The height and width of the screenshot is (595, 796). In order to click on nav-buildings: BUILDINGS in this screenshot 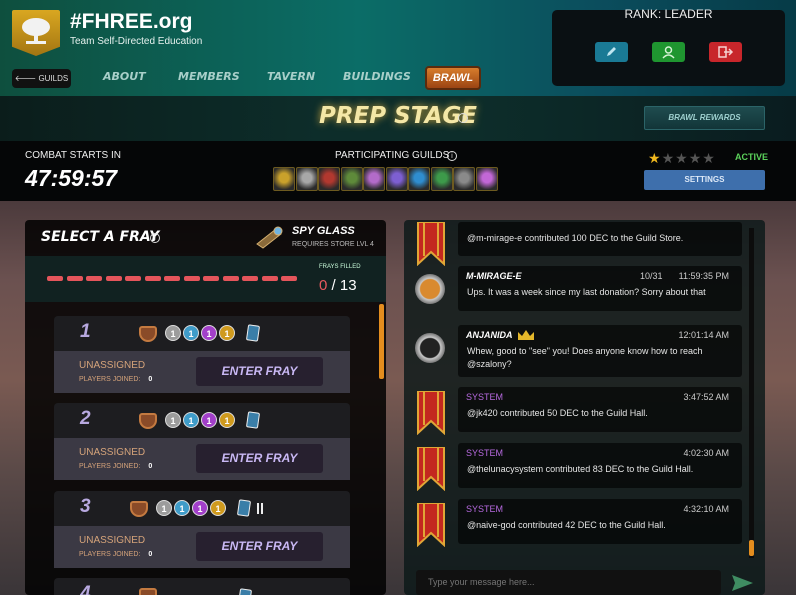, I will do `click(377, 76)`.